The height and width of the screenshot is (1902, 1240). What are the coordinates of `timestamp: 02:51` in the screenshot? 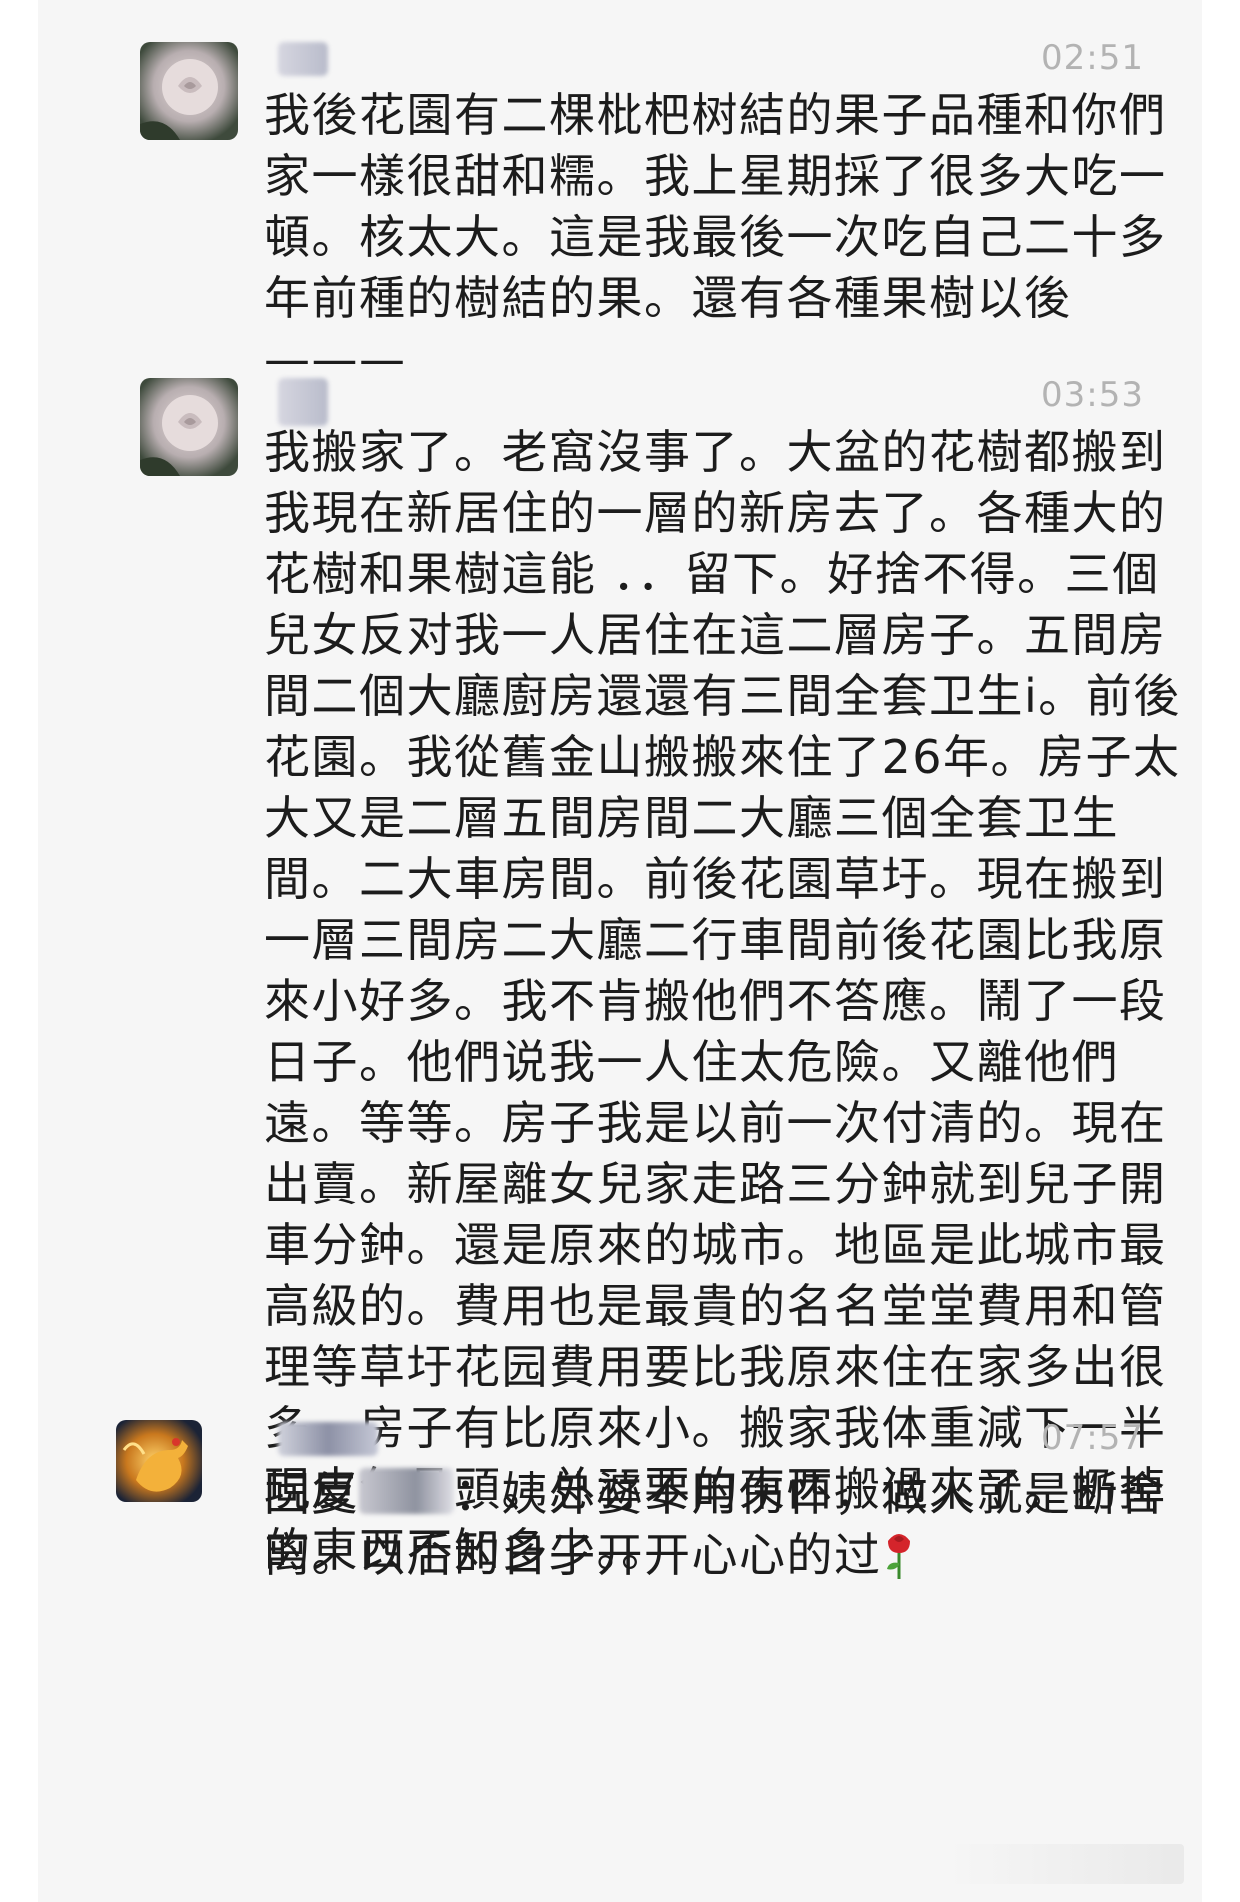 It's located at (1092, 58).